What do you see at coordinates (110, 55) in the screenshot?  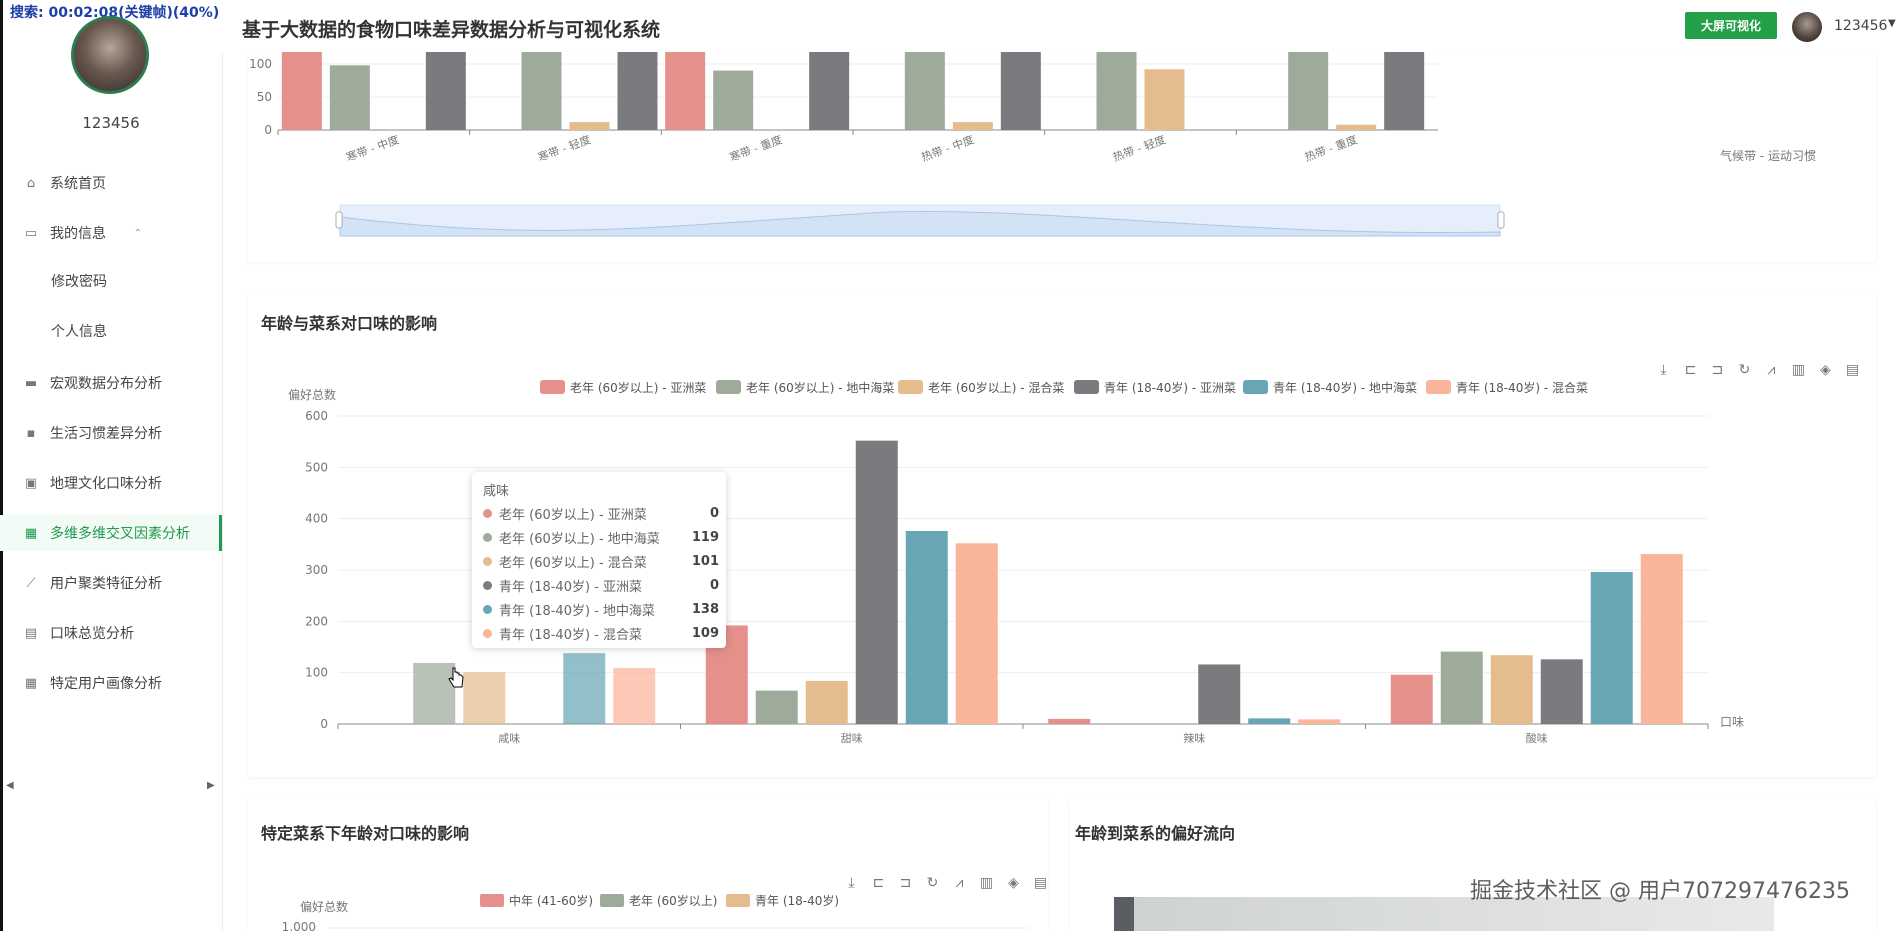 I see `avatar` at bounding box center [110, 55].